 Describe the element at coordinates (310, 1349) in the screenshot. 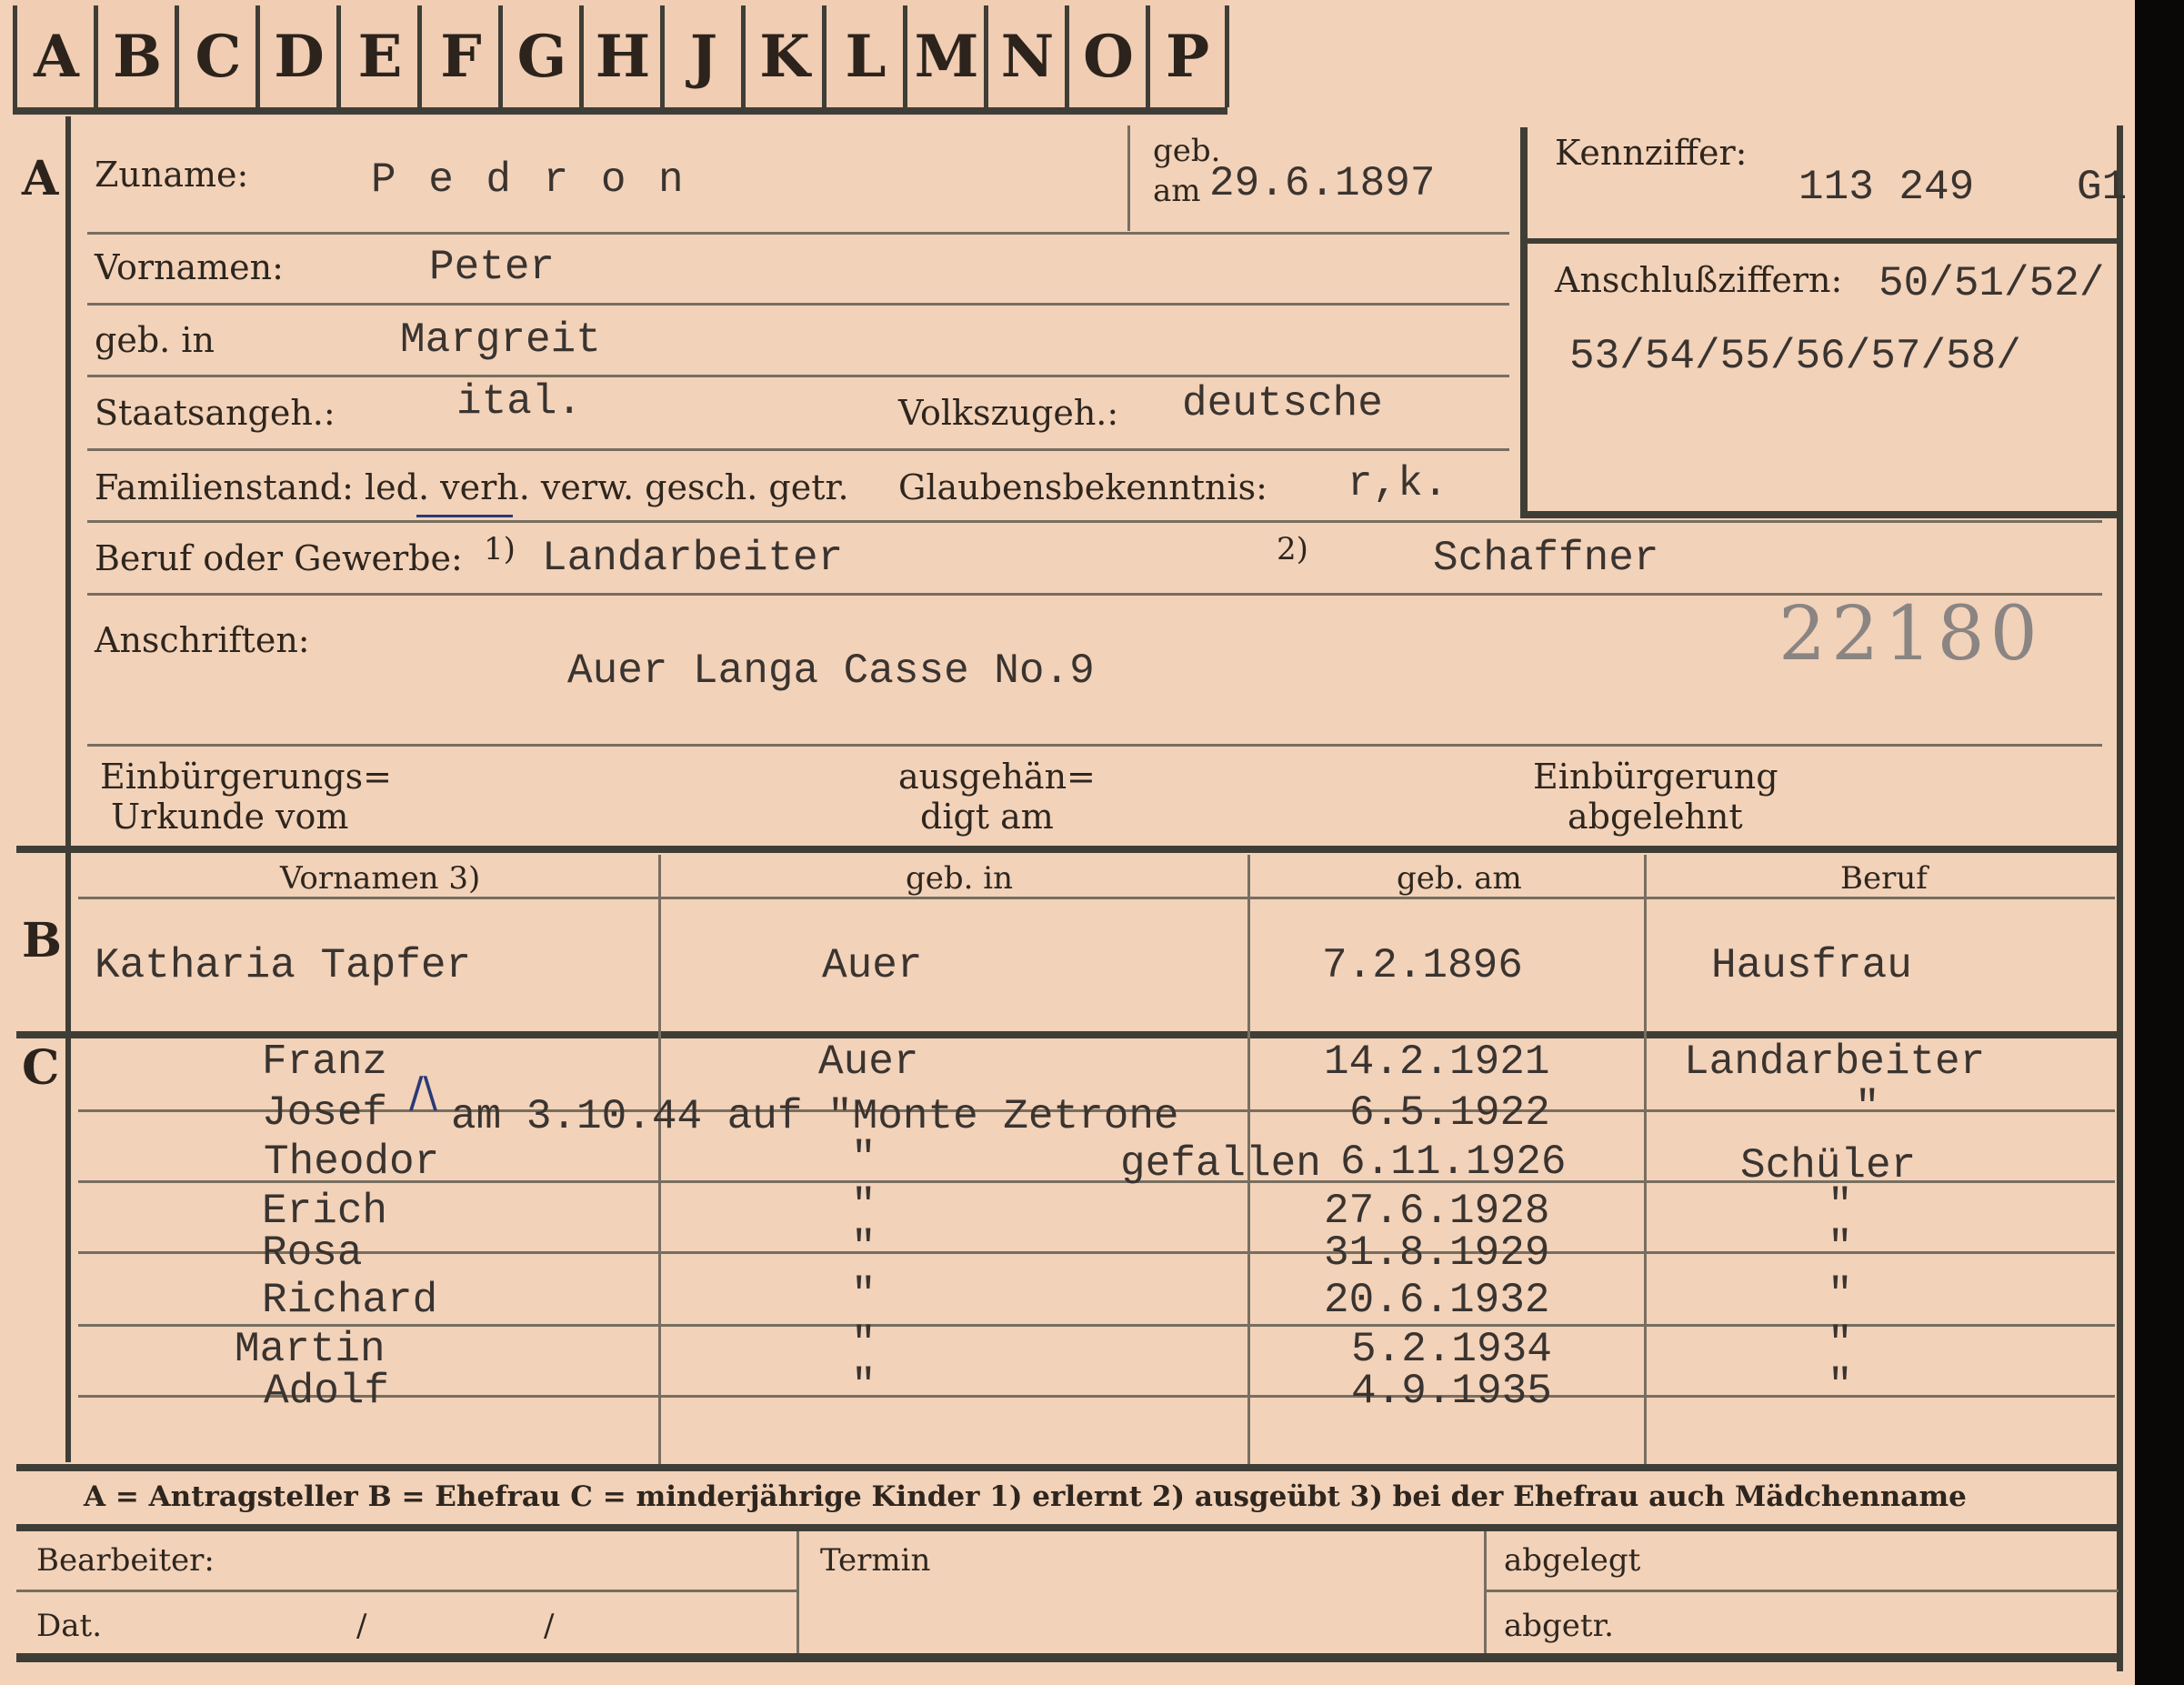

I see `c-name: Martin` at that location.